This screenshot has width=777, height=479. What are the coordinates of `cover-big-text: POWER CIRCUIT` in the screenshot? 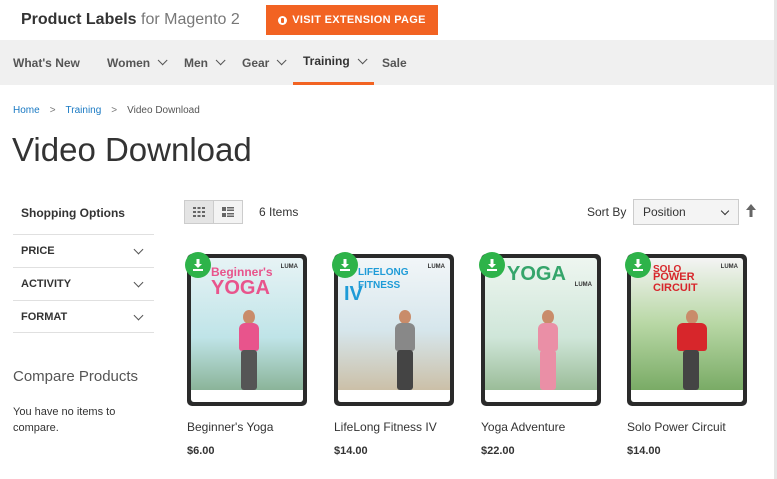 It's located at (675, 282).